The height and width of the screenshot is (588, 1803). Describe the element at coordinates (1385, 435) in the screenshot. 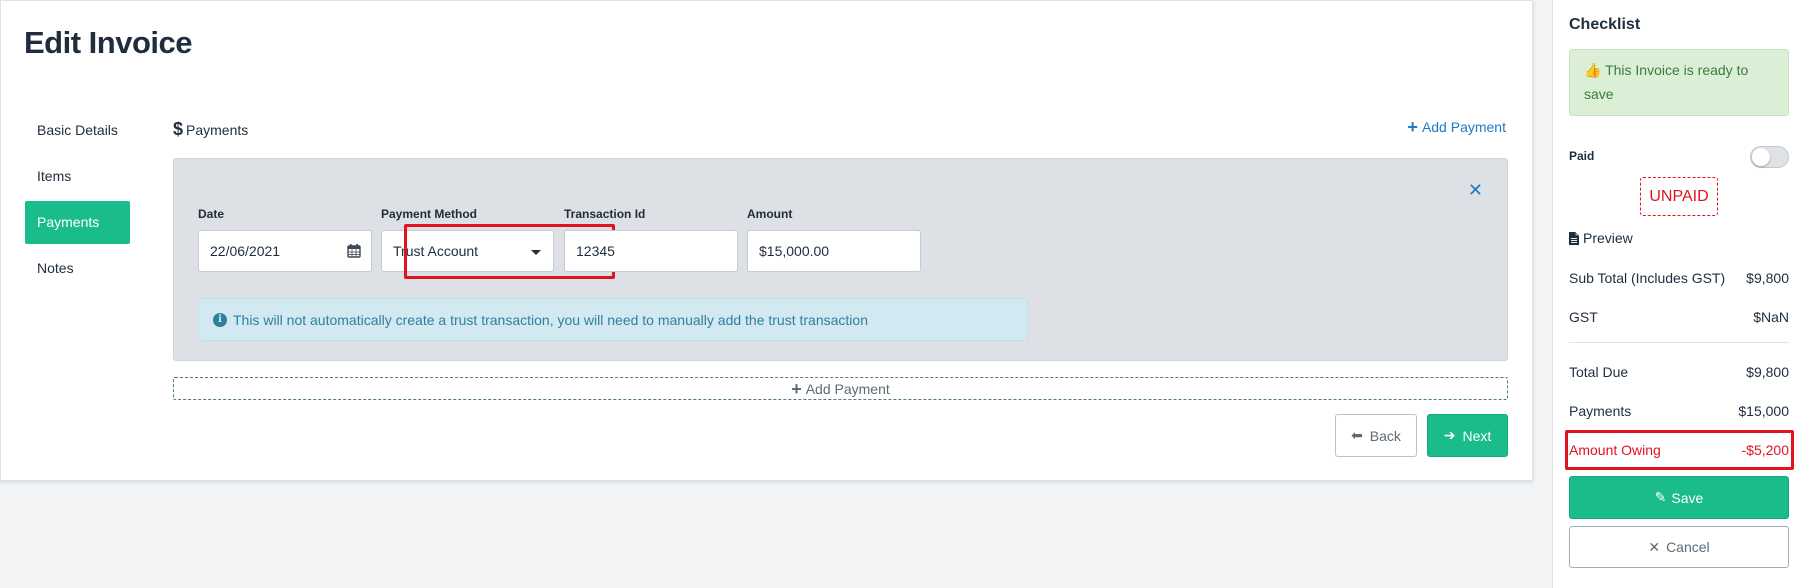

I see `back-button-label: Back` at that location.